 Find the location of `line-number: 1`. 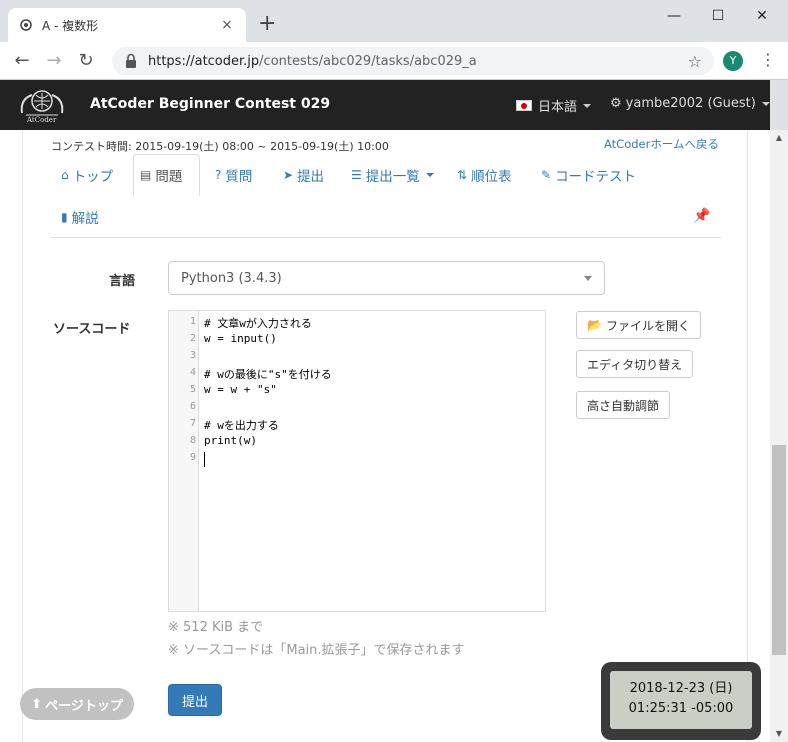

line-number: 1 is located at coordinates (192, 321).